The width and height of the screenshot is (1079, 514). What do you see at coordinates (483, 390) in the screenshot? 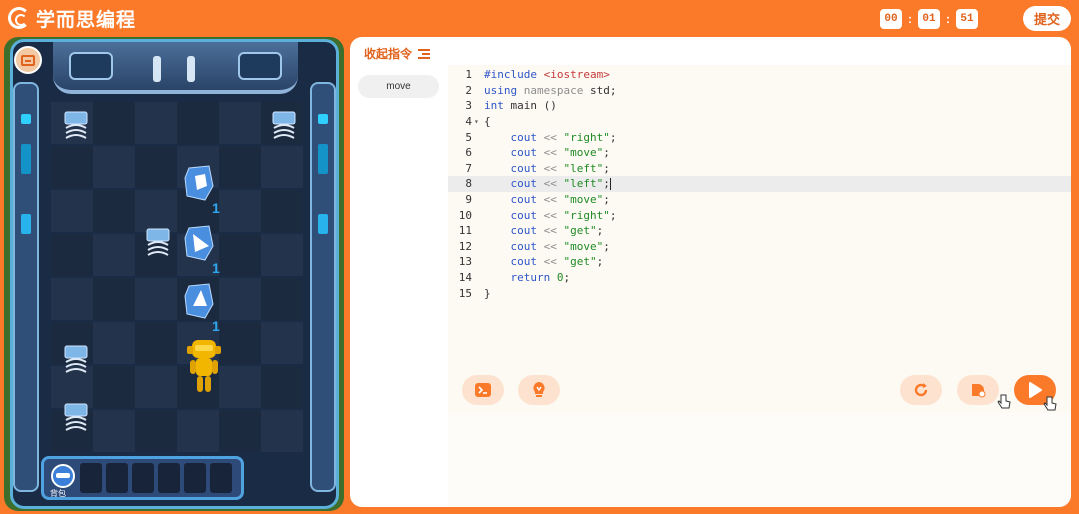
I see `terminal-button` at bounding box center [483, 390].